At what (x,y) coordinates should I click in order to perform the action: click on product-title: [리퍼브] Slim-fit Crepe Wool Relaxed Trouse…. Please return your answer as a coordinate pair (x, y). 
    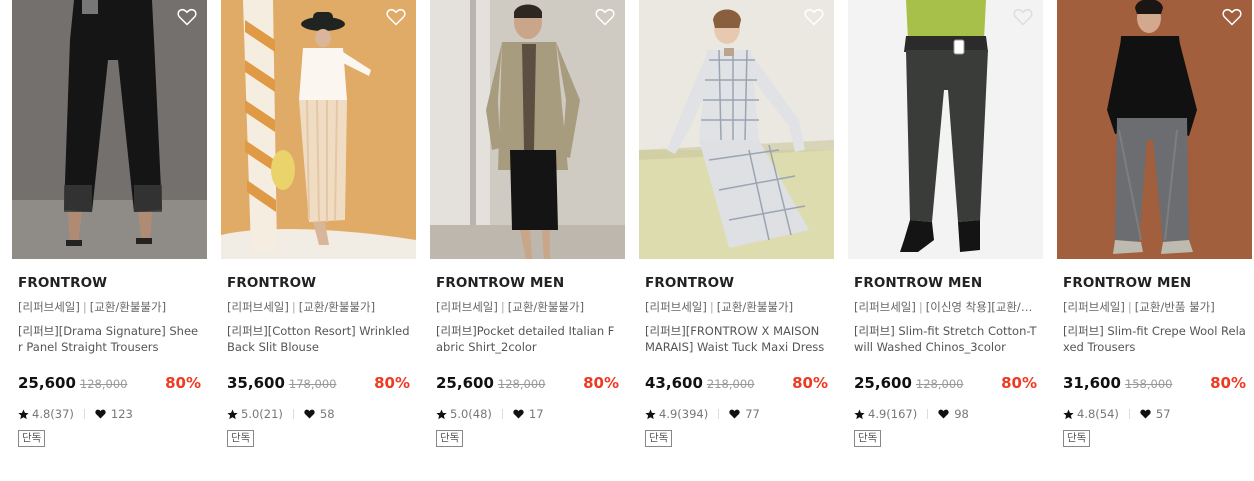
    Looking at the image, I should click on (1154, 339).